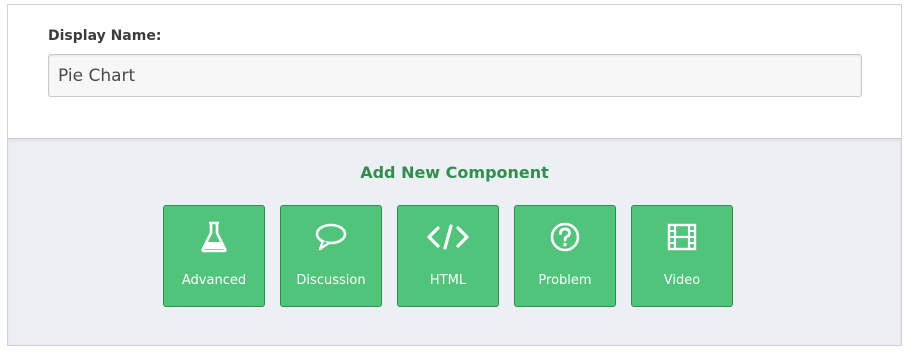 The height and width of the screenshot is (355, 910). Describe the element at coordinates (448, 280) in the screenshot. I see `html-button-label: HTML` at that location.